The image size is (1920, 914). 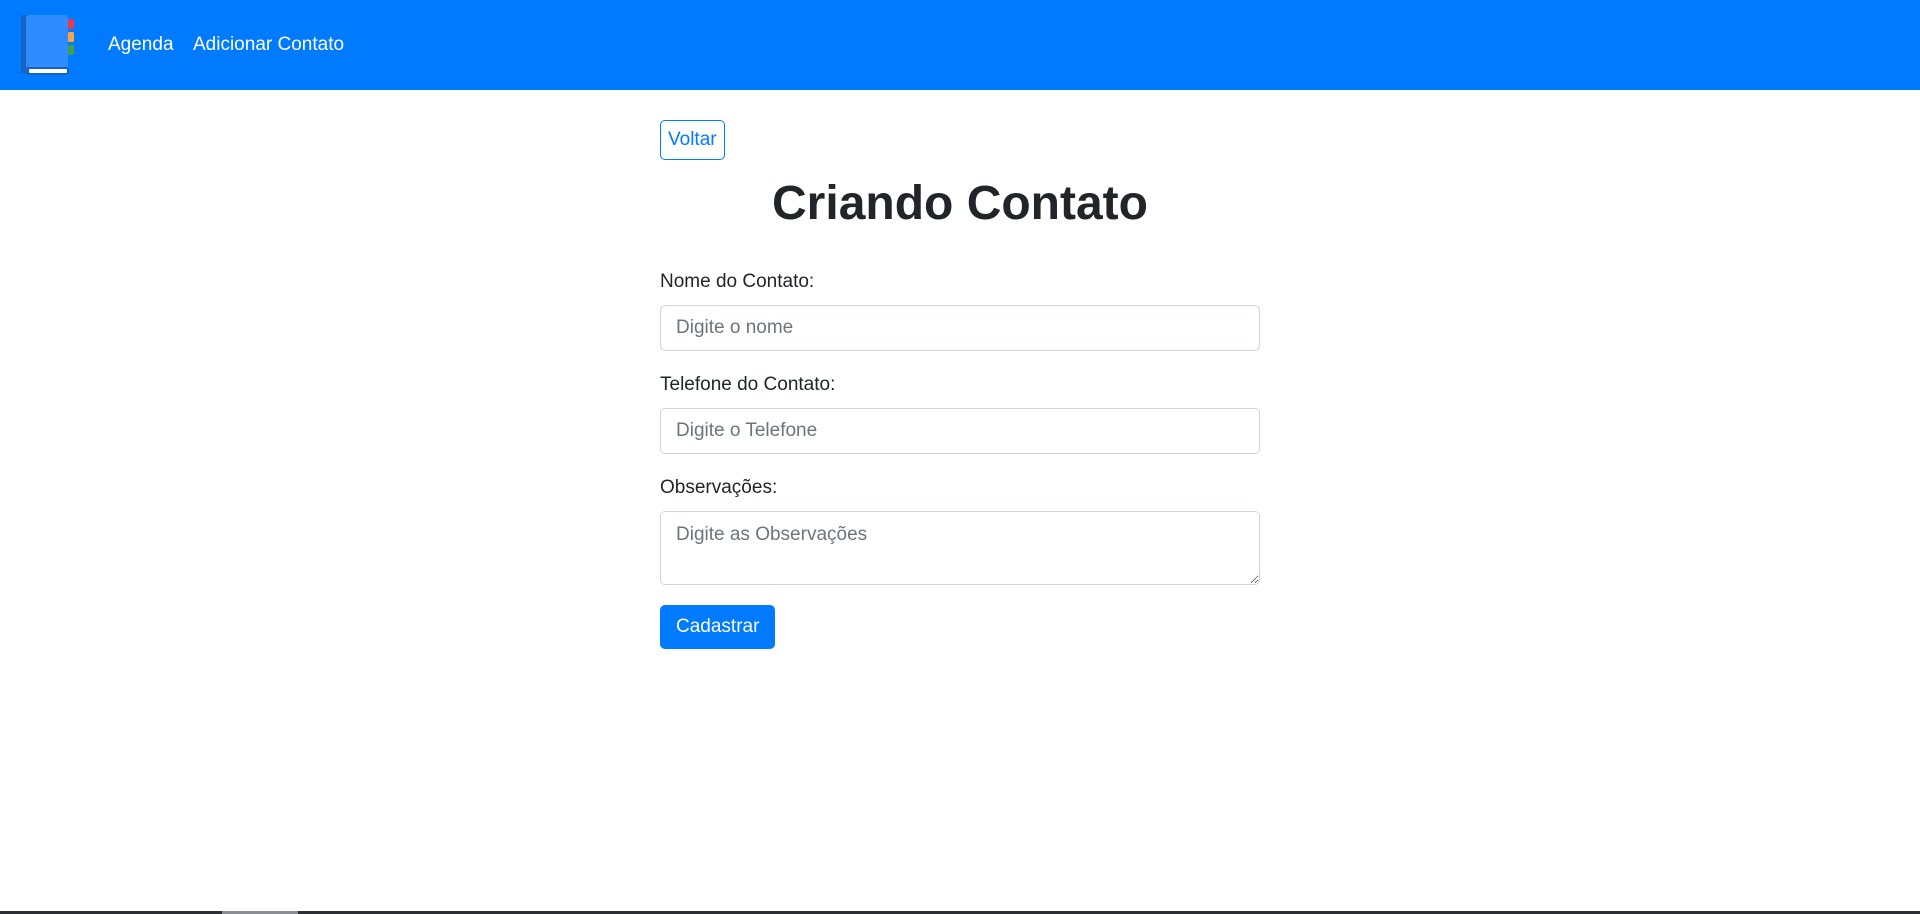 I want to click on address-book-icon, so click(x=49, y=45).